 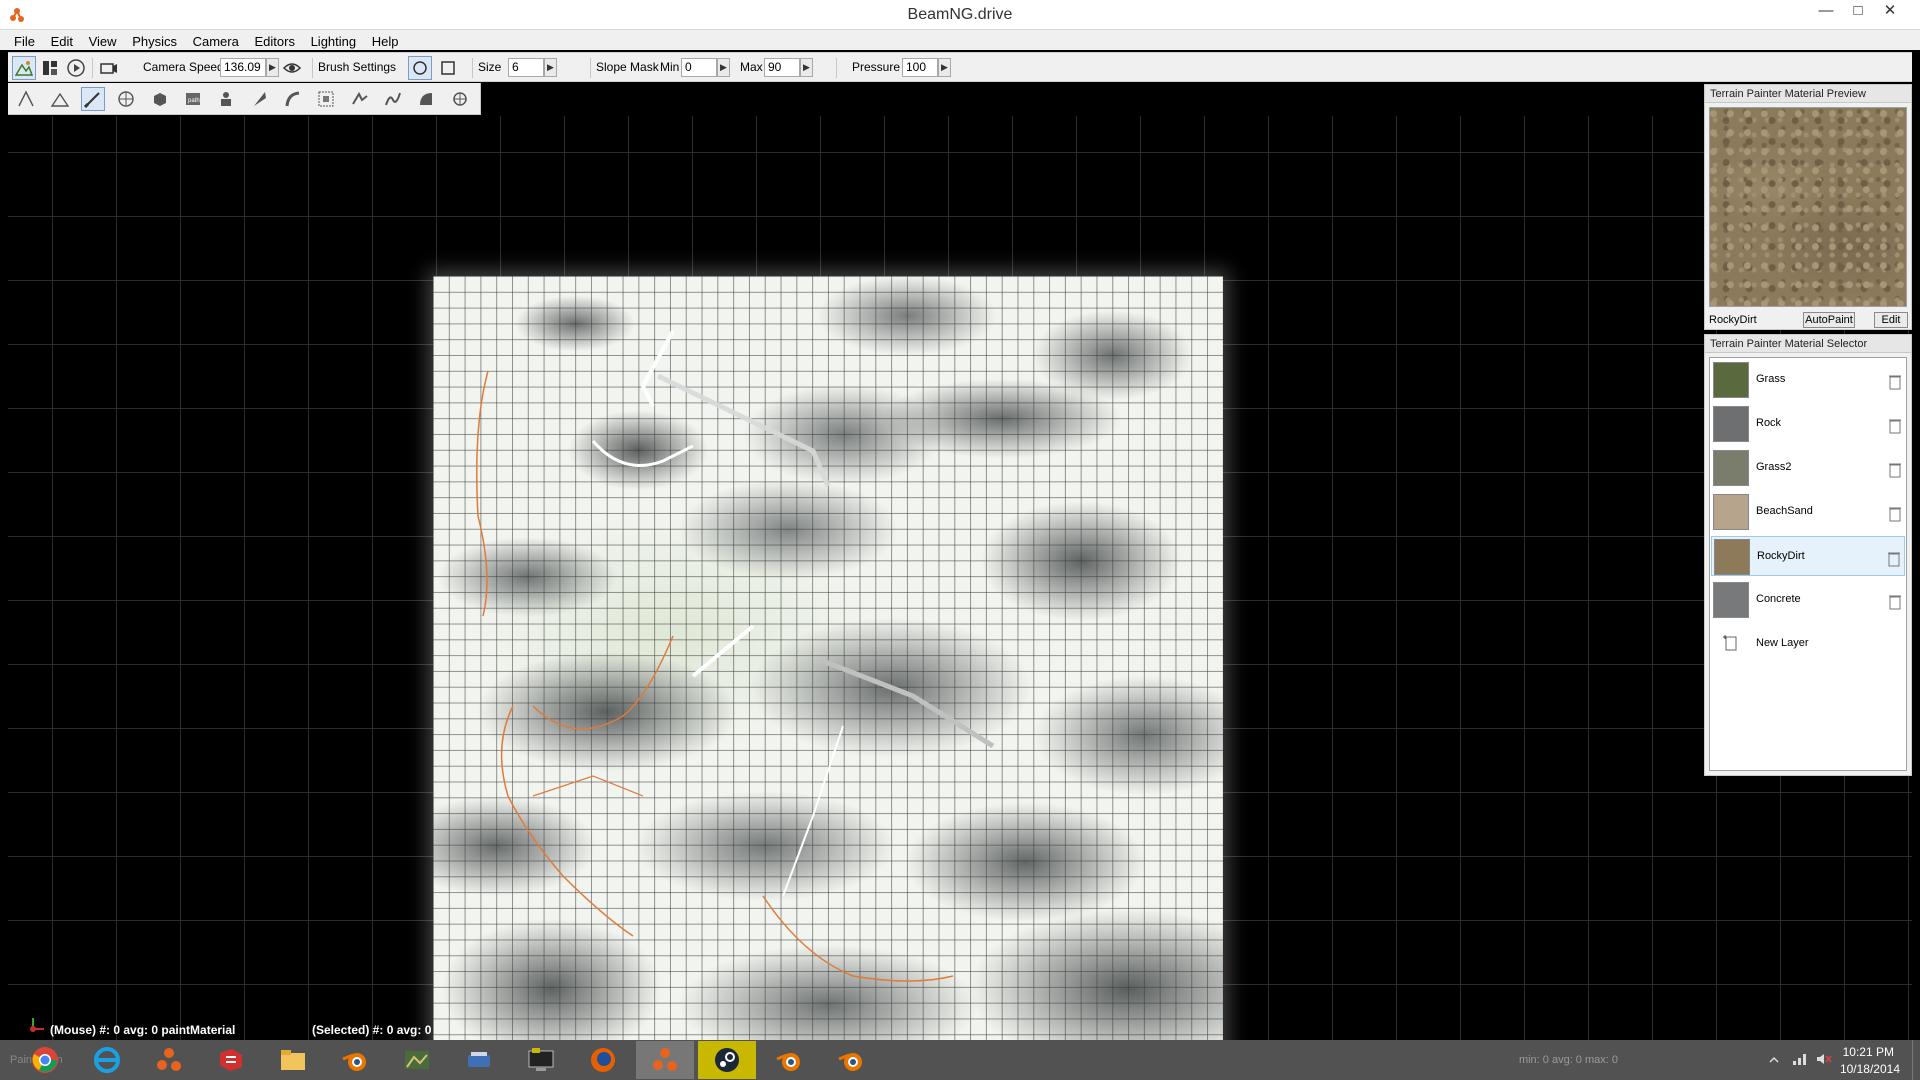 I want to click on menu-physics: Physics, so click(x=154, y=40).